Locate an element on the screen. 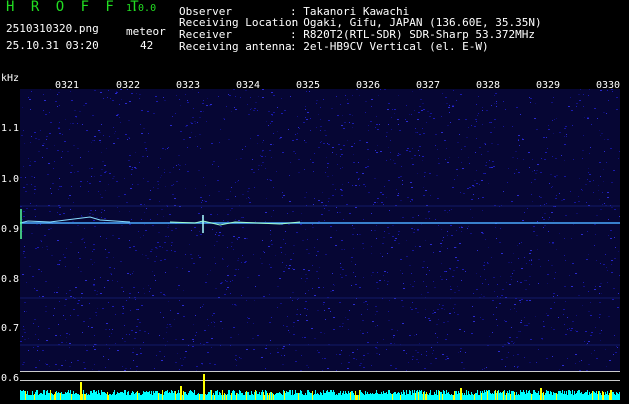 This screenshot has width=629, height=404. freq-tick: 0.7 is located at coordinates (10, 328).